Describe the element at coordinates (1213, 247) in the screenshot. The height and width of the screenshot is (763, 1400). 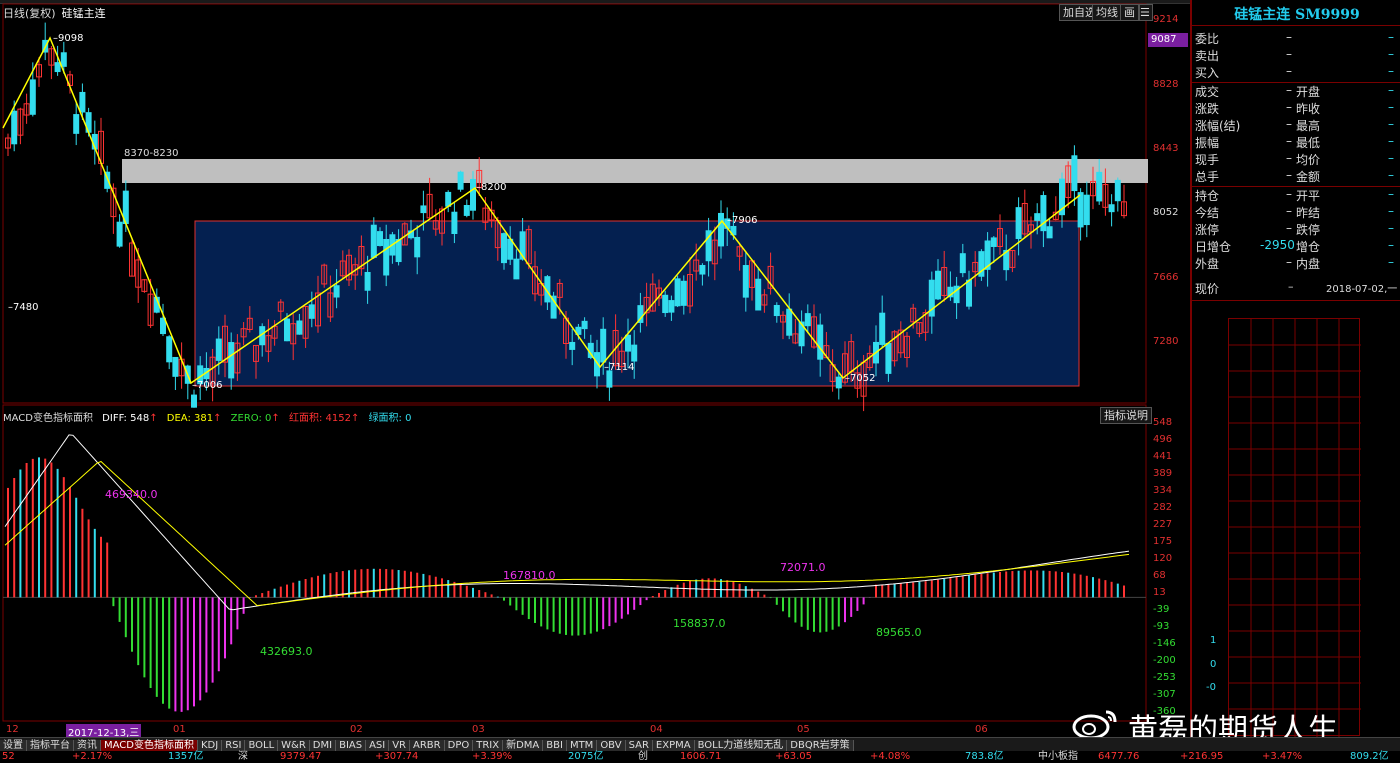
I see `quote-label: 日增仓` at that location.